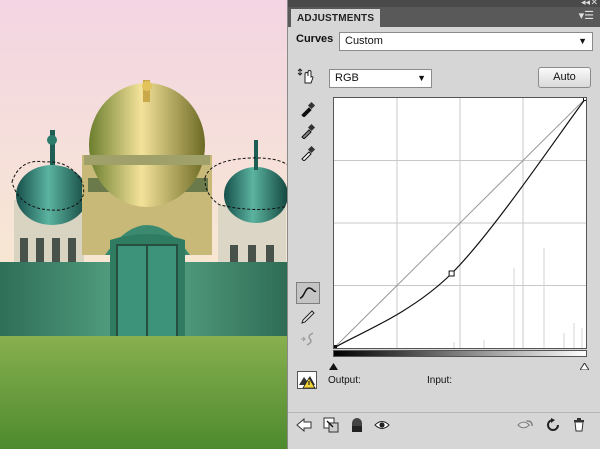 The width and height of the screenshot is (600, 449). What do you see at coordinates (380, 78) in the screenshot?
I see `channel-dropdown: RGB ▼` at bounding box center [380, 78].